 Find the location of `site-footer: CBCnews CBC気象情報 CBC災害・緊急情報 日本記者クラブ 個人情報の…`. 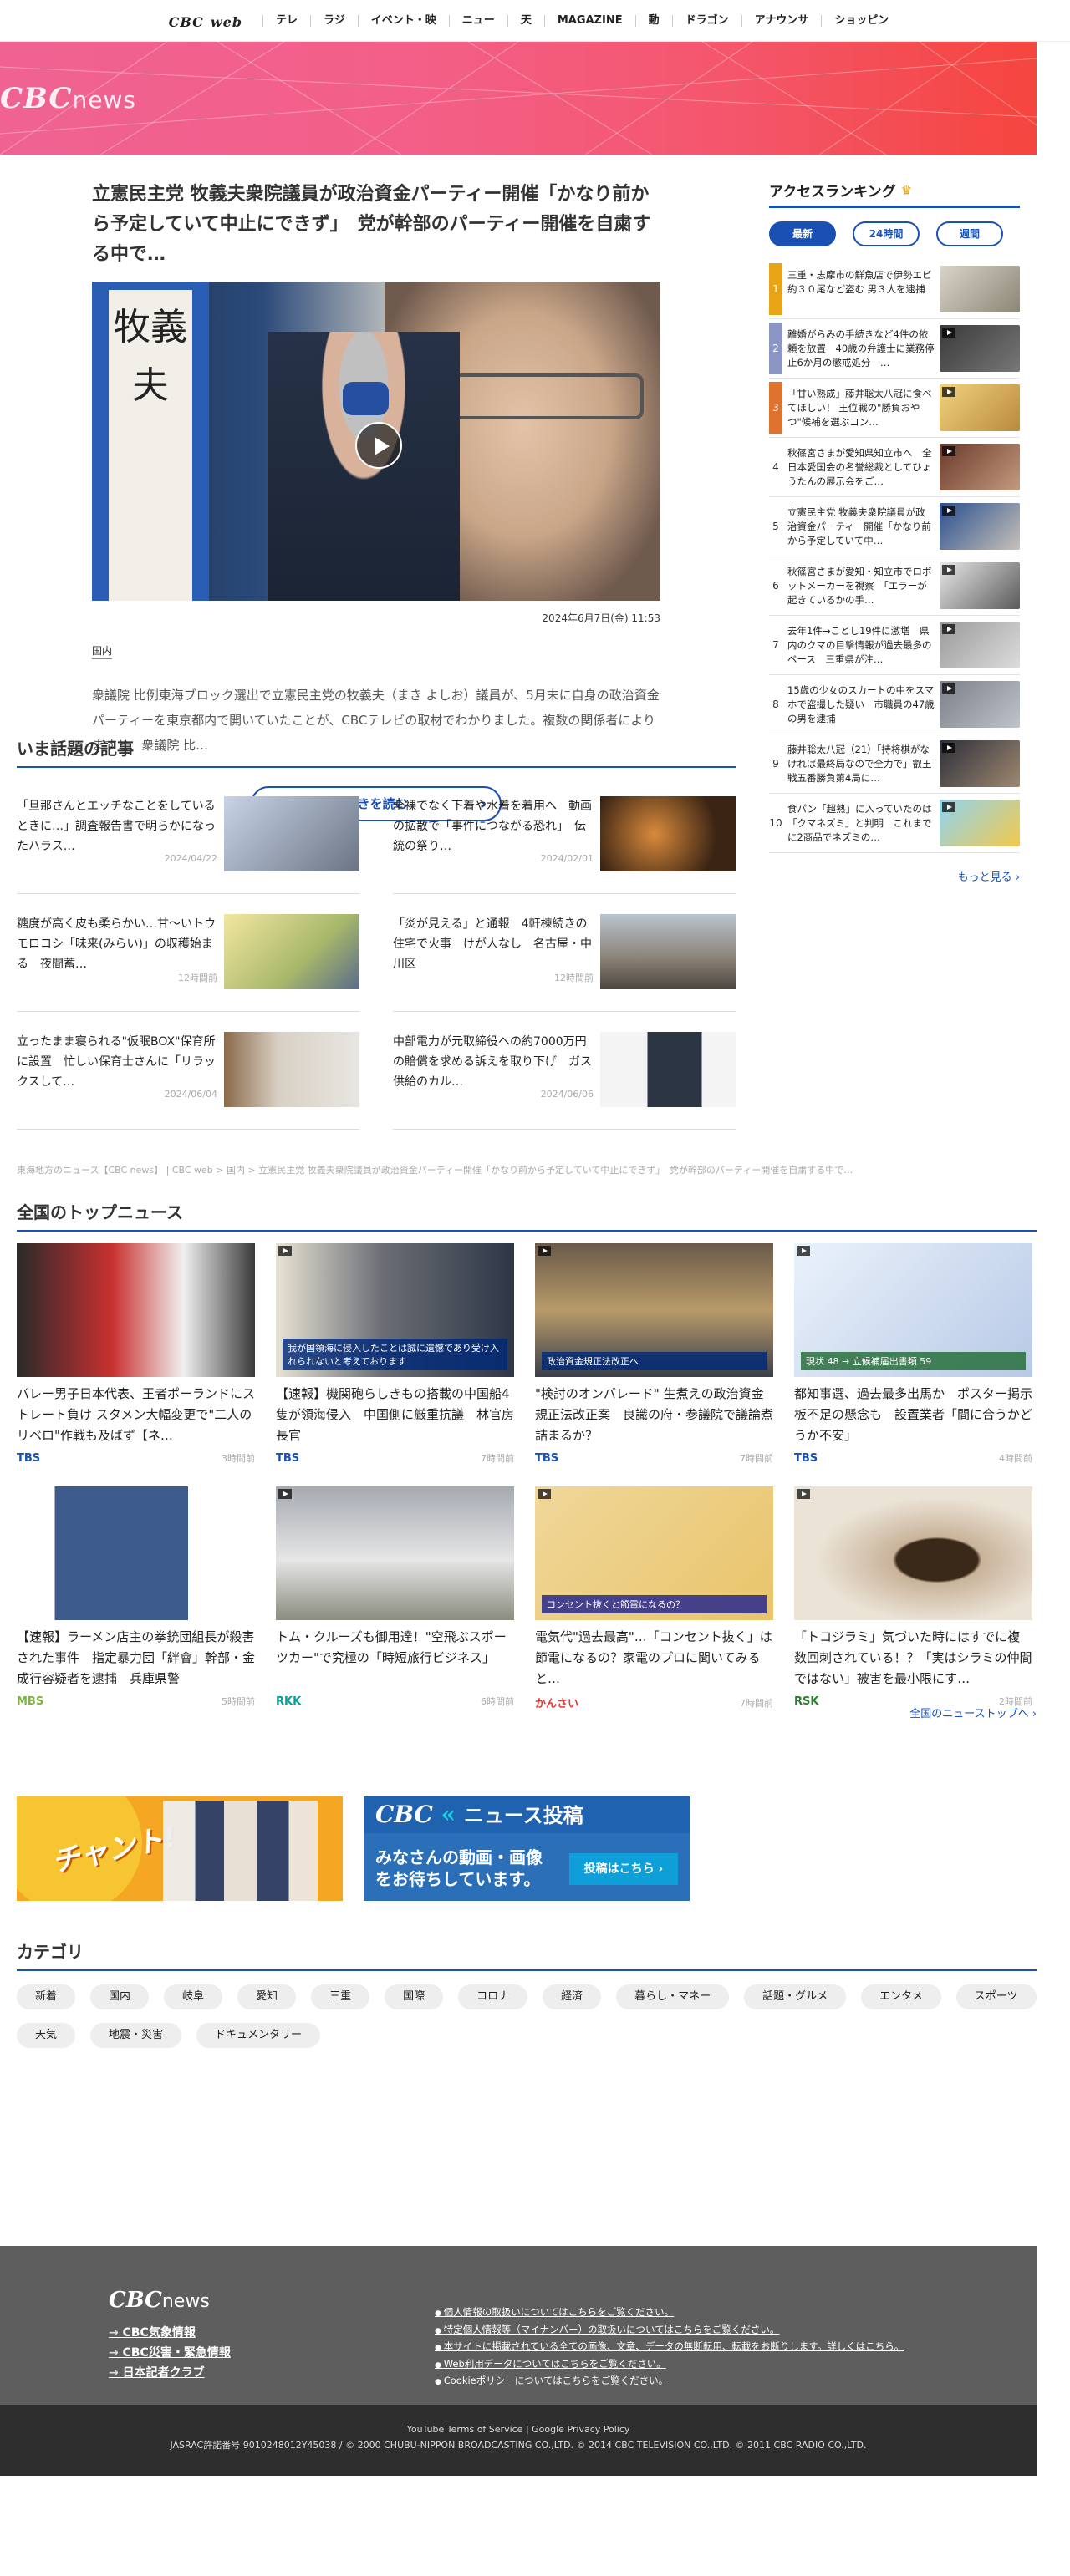

site-footer: CBCnews CBC気象情報 CBC災害・緊急情報 日本記者クラブ 個人情報の… is located at coordinates (518, 2325).